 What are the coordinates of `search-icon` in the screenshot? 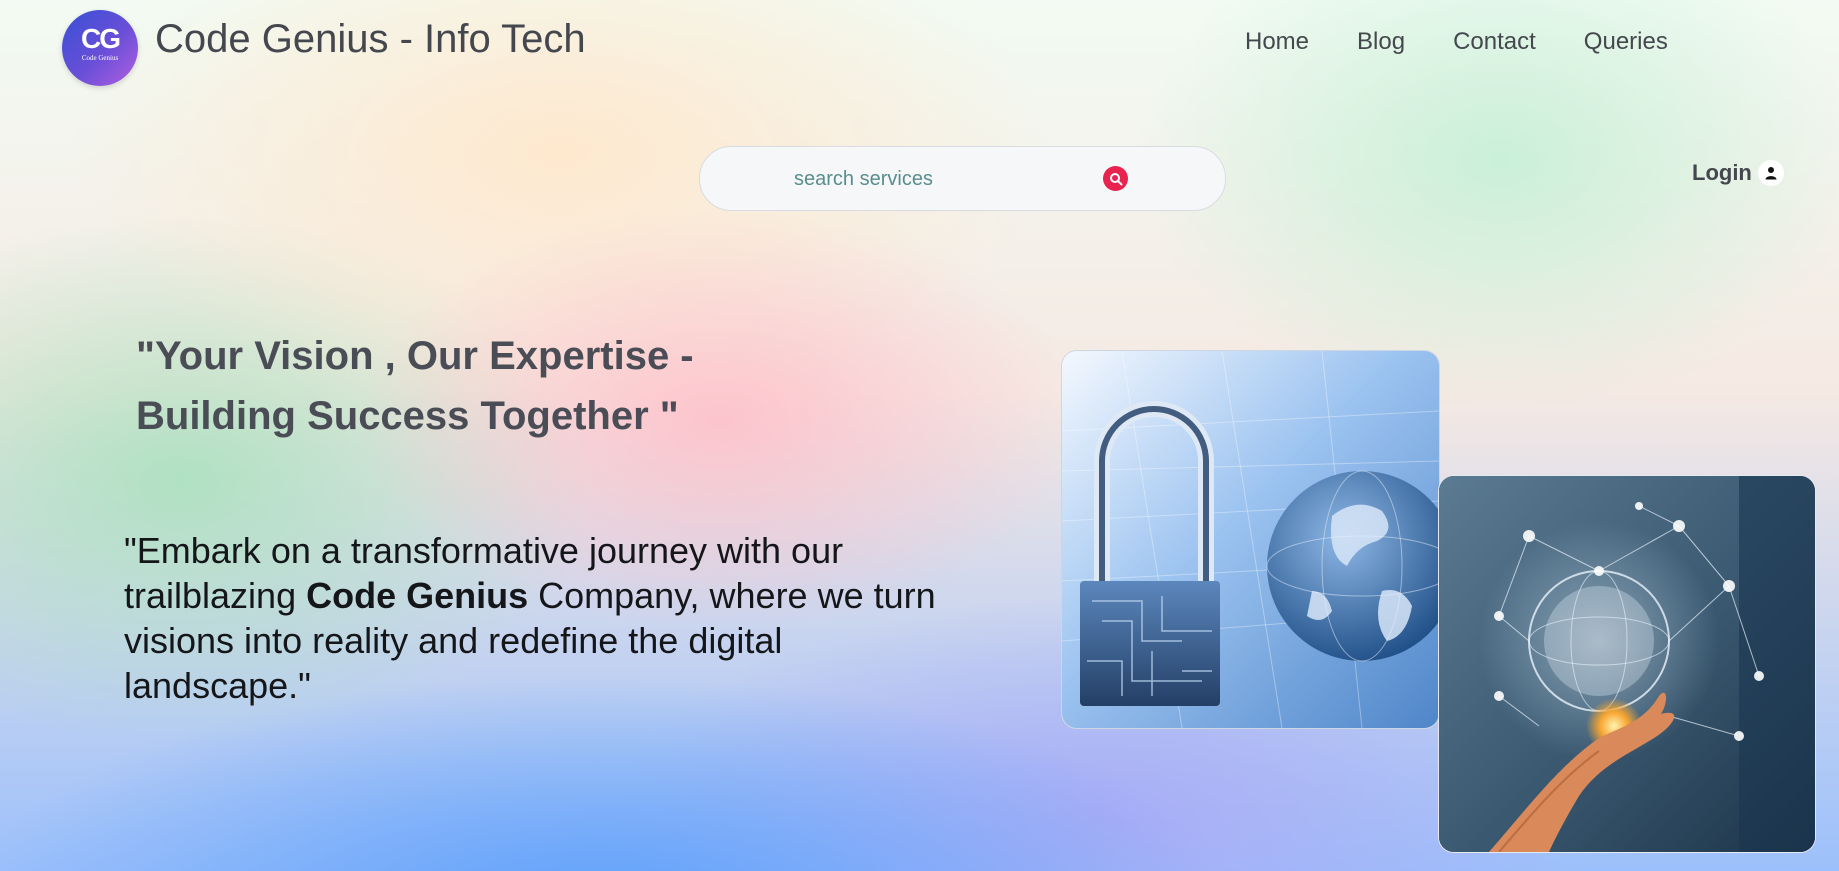 It's located at (1115, 178).